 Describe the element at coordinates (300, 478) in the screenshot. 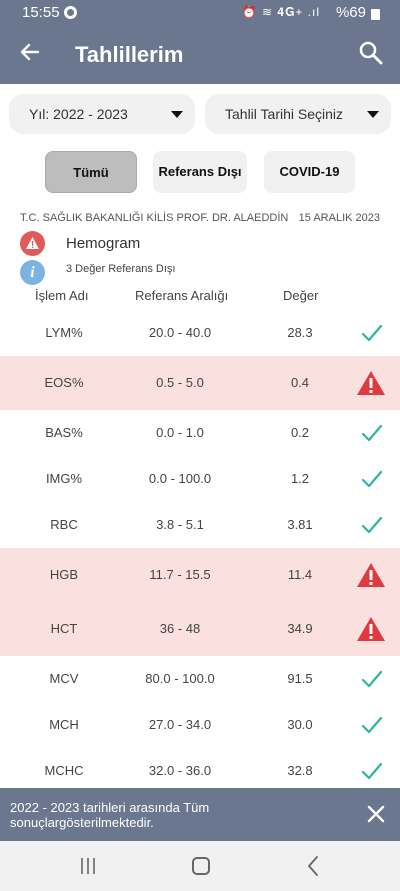

I see `cell-value: 1.2` at that location.